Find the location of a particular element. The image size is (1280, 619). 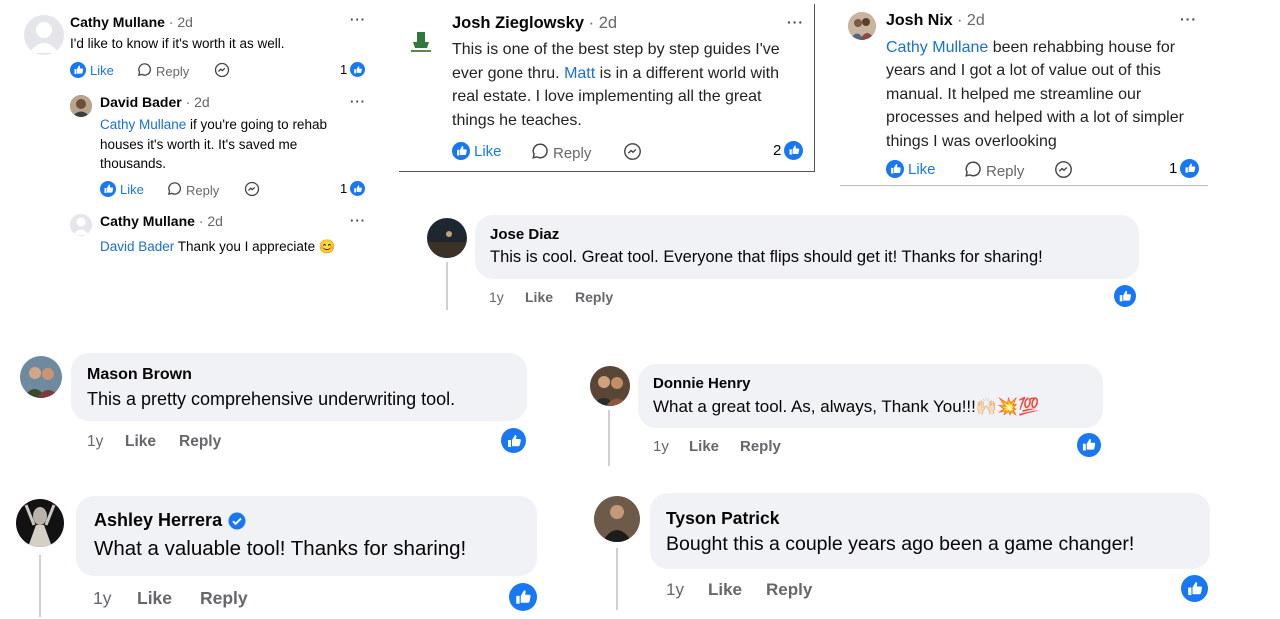

commenter-name: Jose Diaz is located at coordinates (524, 234).